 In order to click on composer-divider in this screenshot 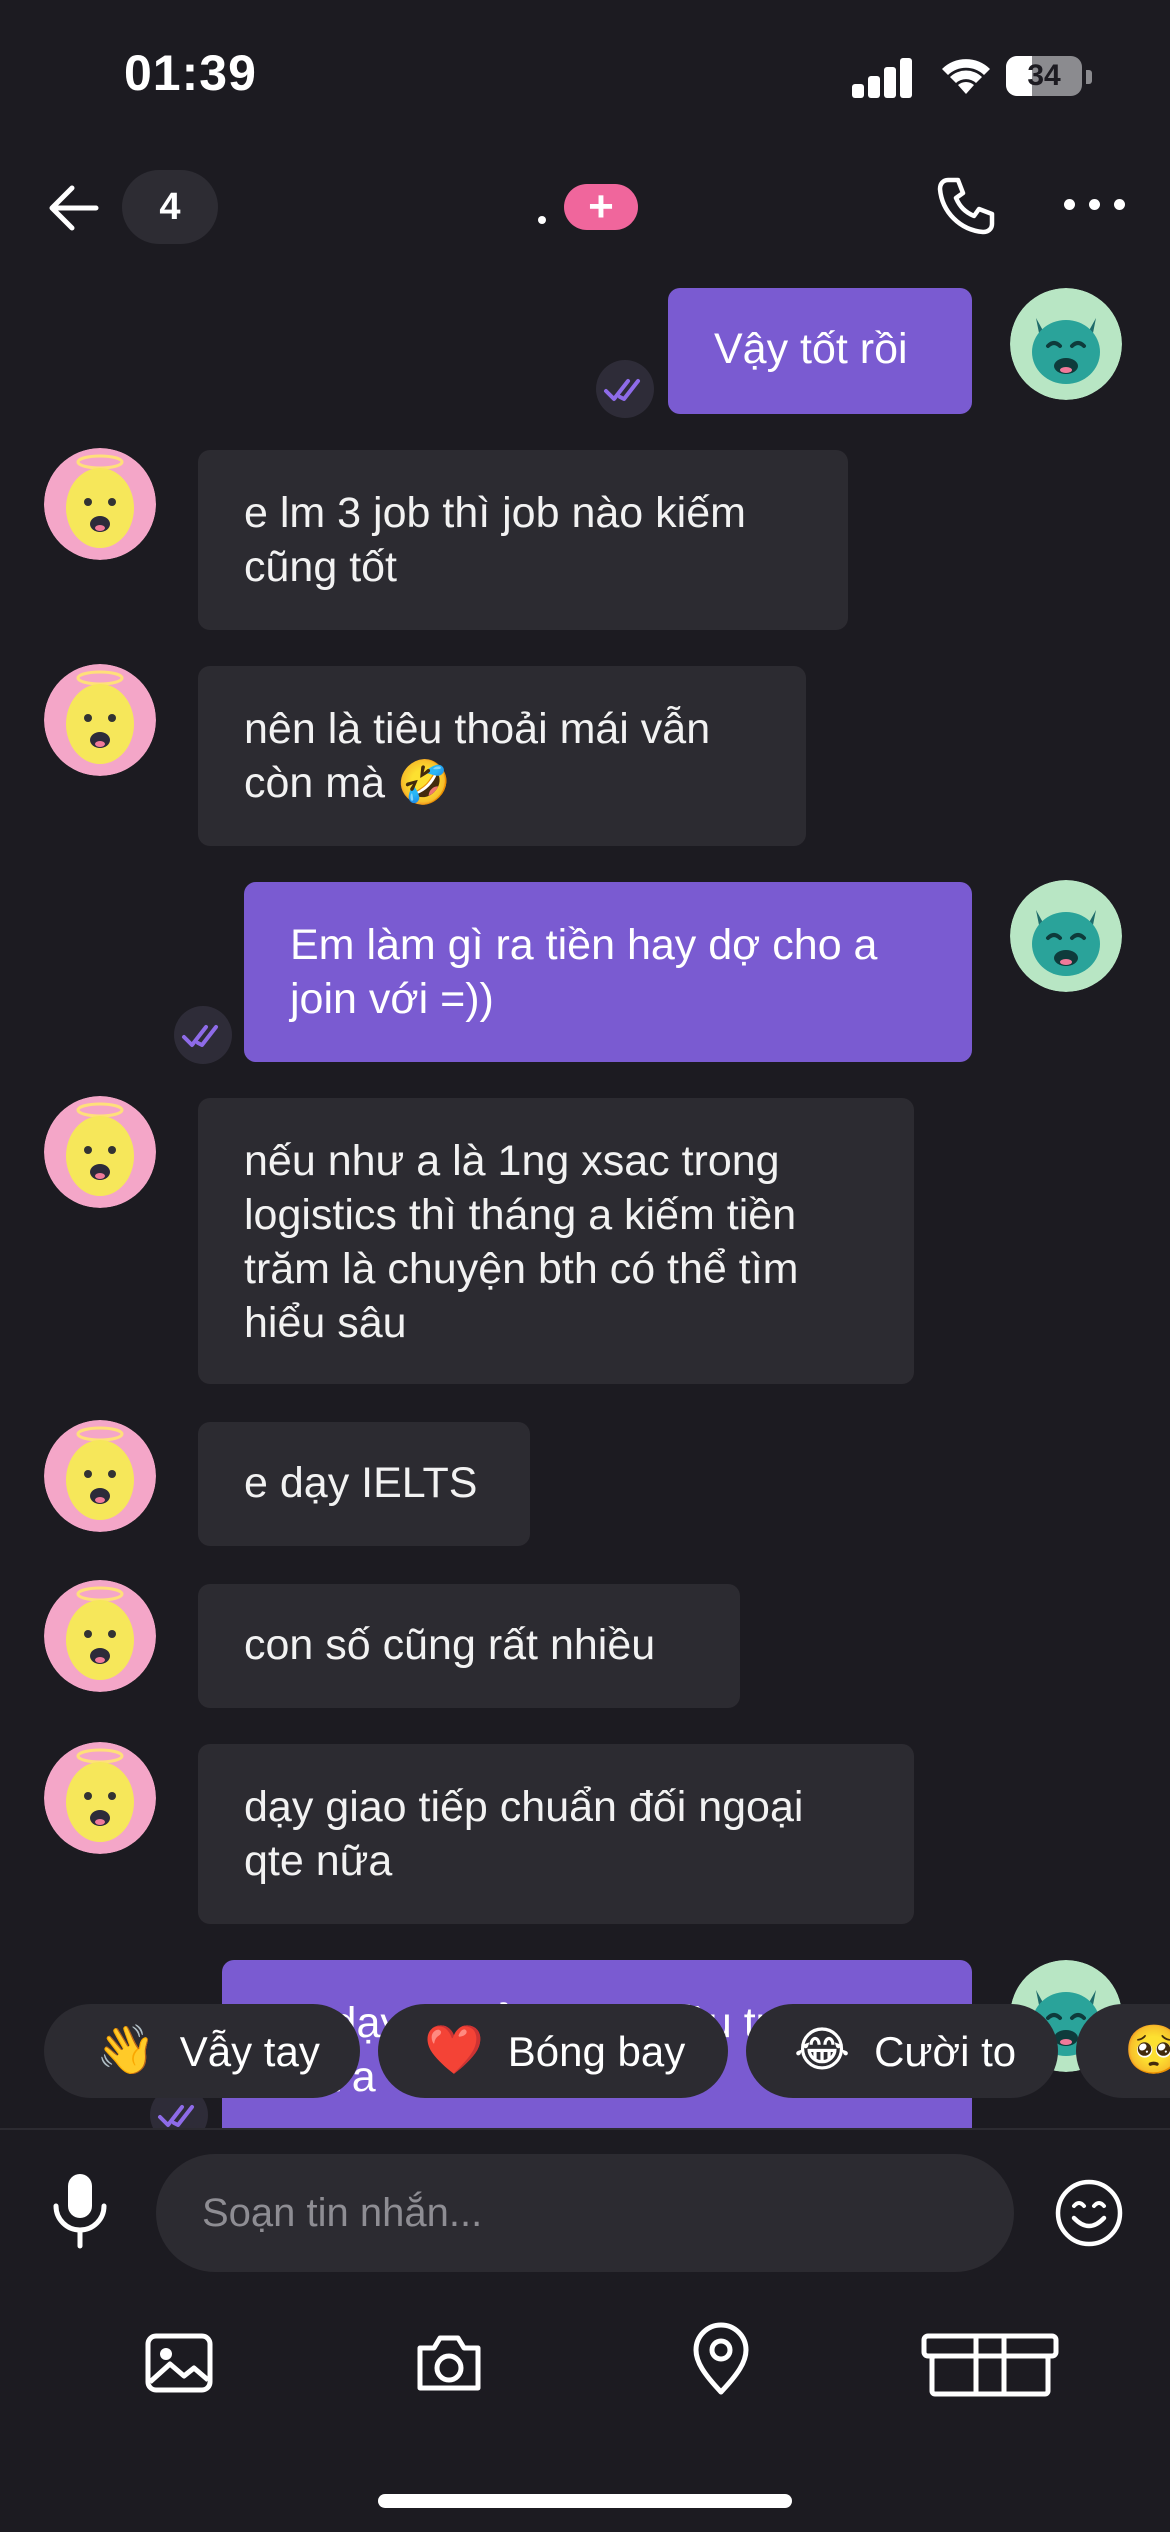, I will do `click(585, 2129)`.